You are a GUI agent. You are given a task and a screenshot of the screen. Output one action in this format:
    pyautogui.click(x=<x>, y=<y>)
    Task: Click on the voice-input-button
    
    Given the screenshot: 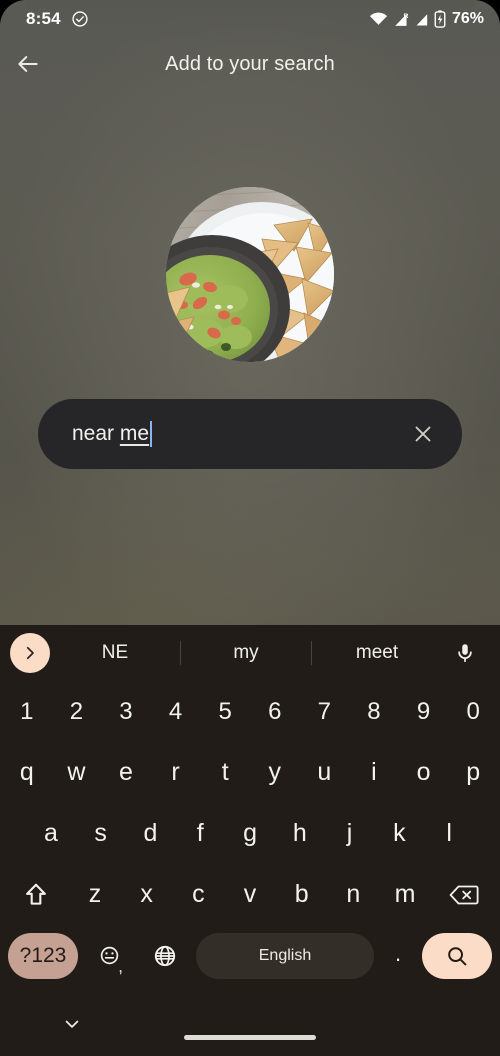 What is the action you would take?
    pyautogui.click(x=465, y=653)
    